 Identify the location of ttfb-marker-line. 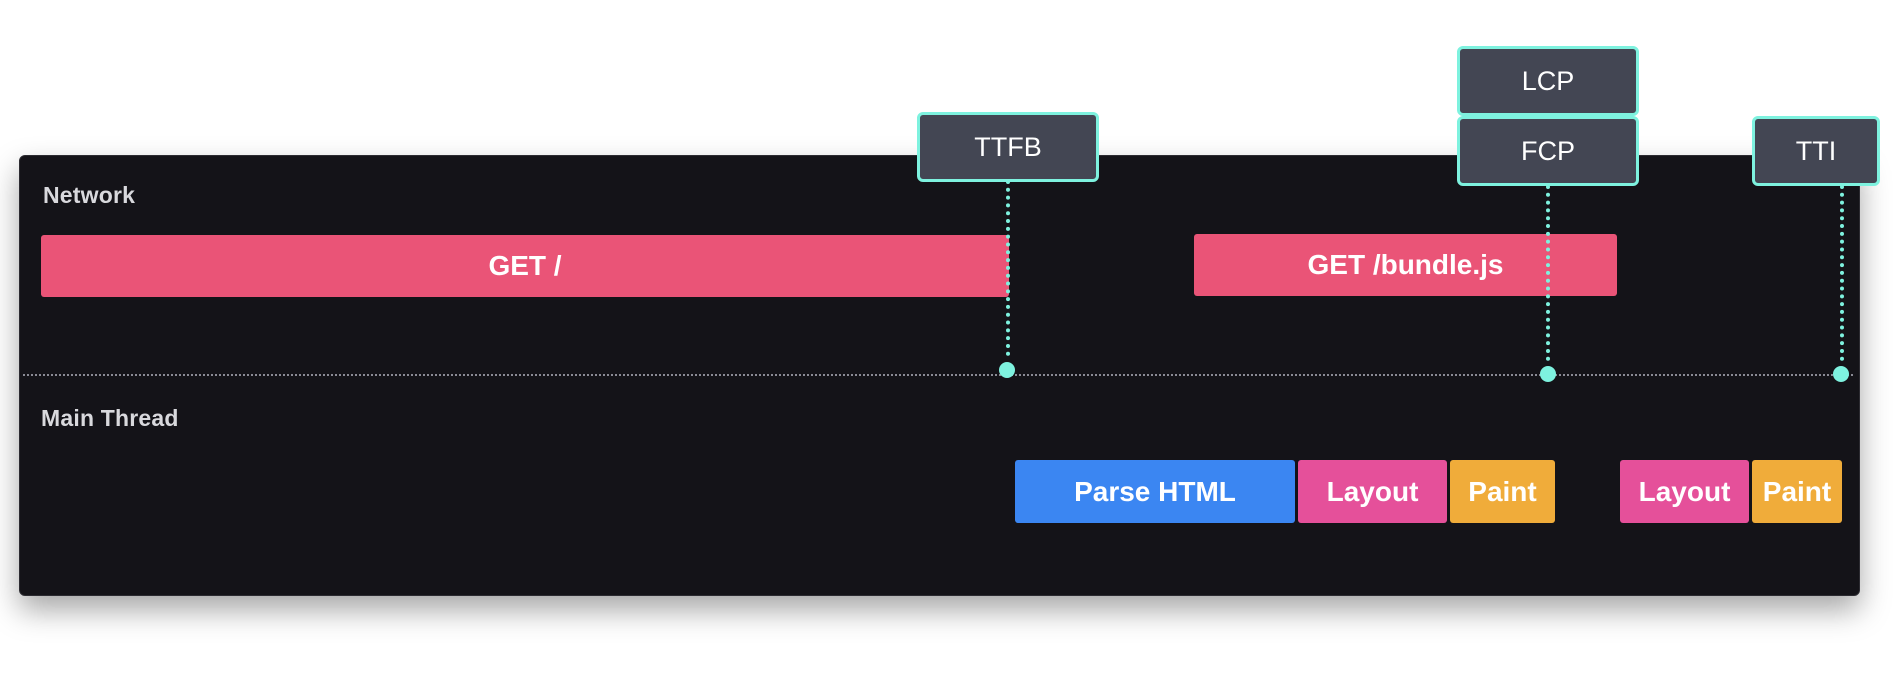
(1008, 268).